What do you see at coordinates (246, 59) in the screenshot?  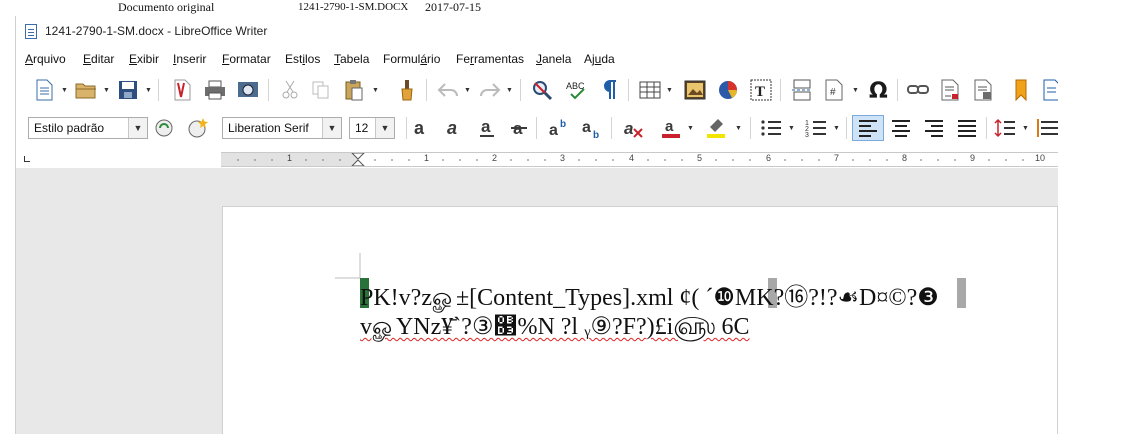 I see `menu-formatar: Formatar` at bounding box center [246, 59].